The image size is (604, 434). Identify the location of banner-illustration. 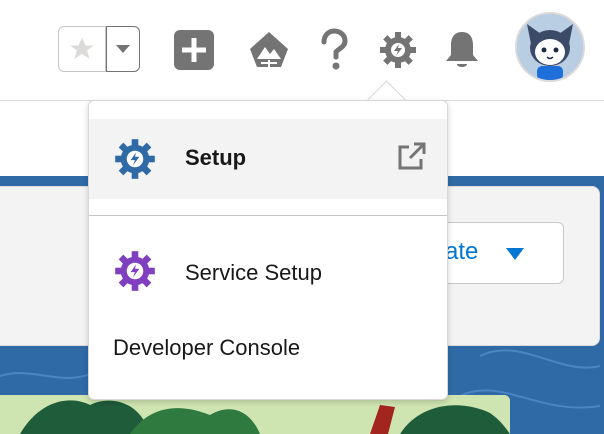
(255, 414).